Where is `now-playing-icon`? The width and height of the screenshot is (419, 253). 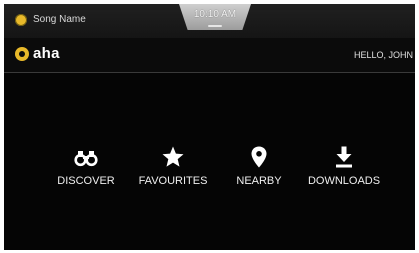 now-playing-icon is located at coordinates (21, 20).